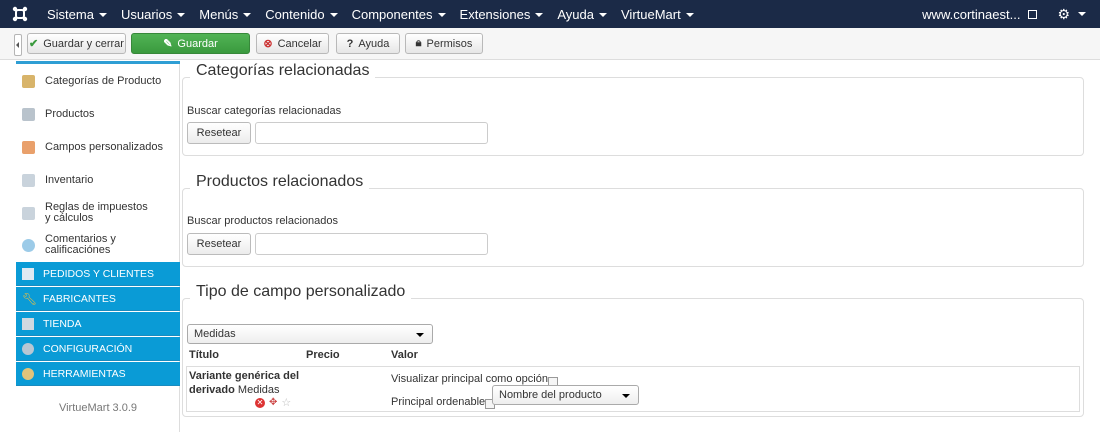  What do you see at coordinates (28, 323) in the screenshot?
I see `shop-icon` at bounding box center [28, 323].